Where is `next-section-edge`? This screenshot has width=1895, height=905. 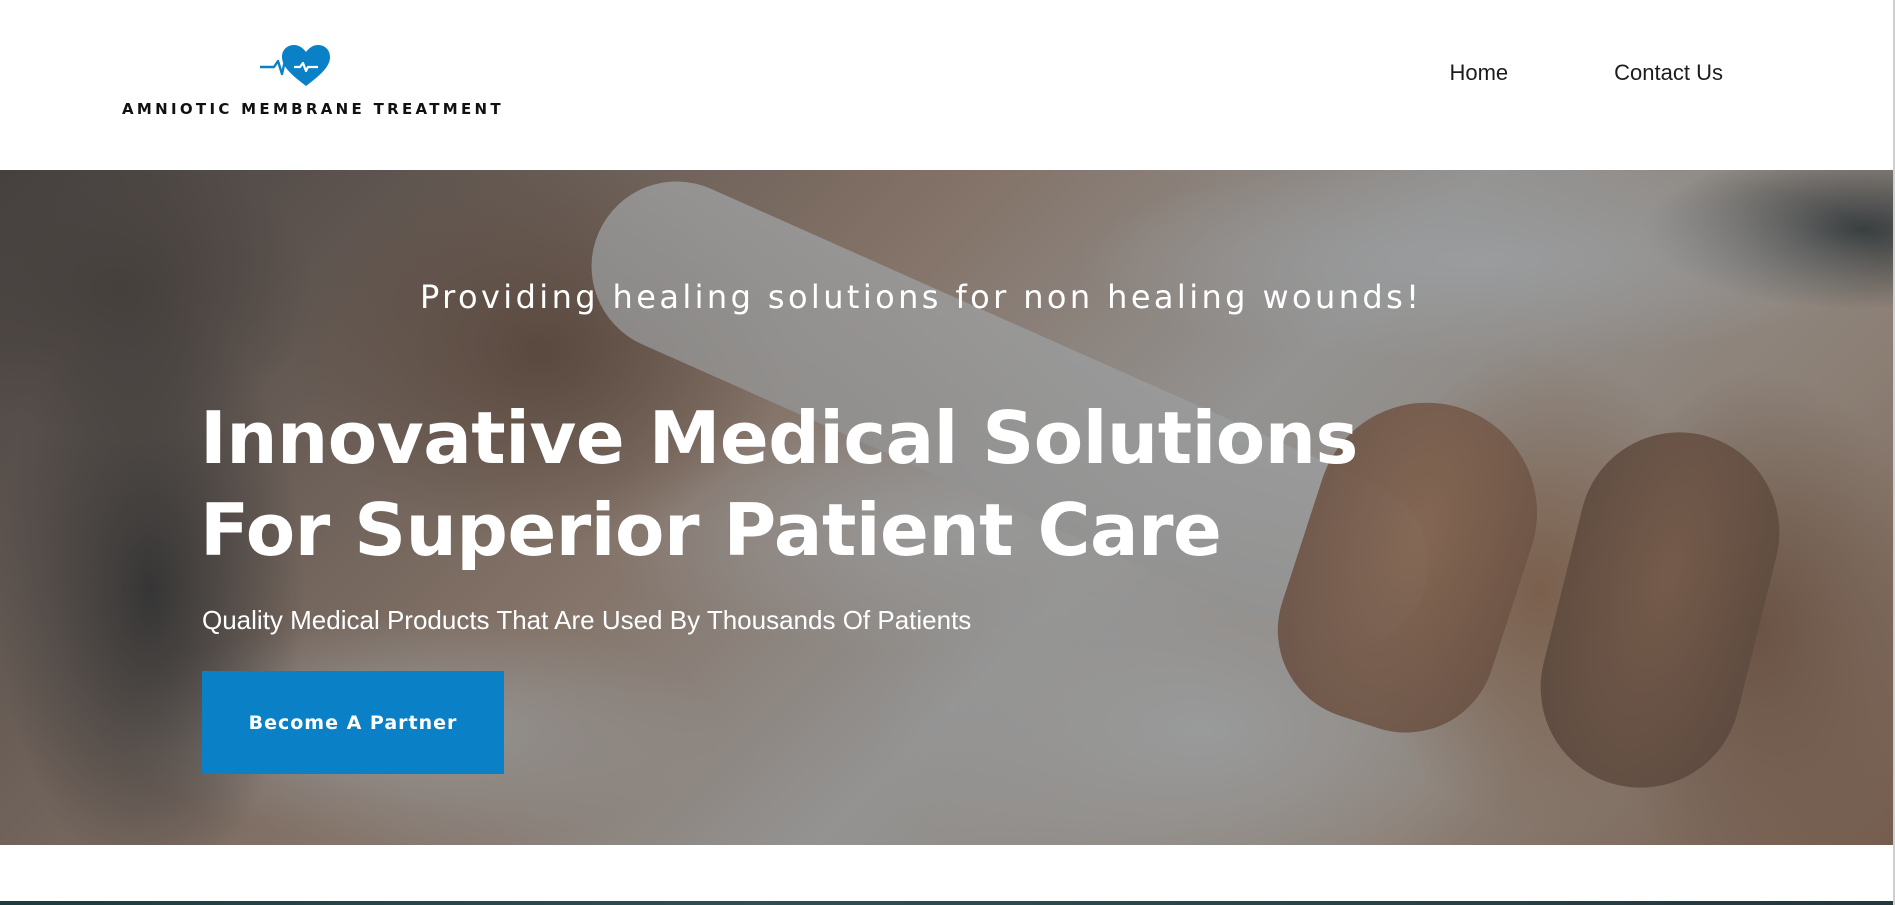 next-section-edge is located at coordinates (946, 903).